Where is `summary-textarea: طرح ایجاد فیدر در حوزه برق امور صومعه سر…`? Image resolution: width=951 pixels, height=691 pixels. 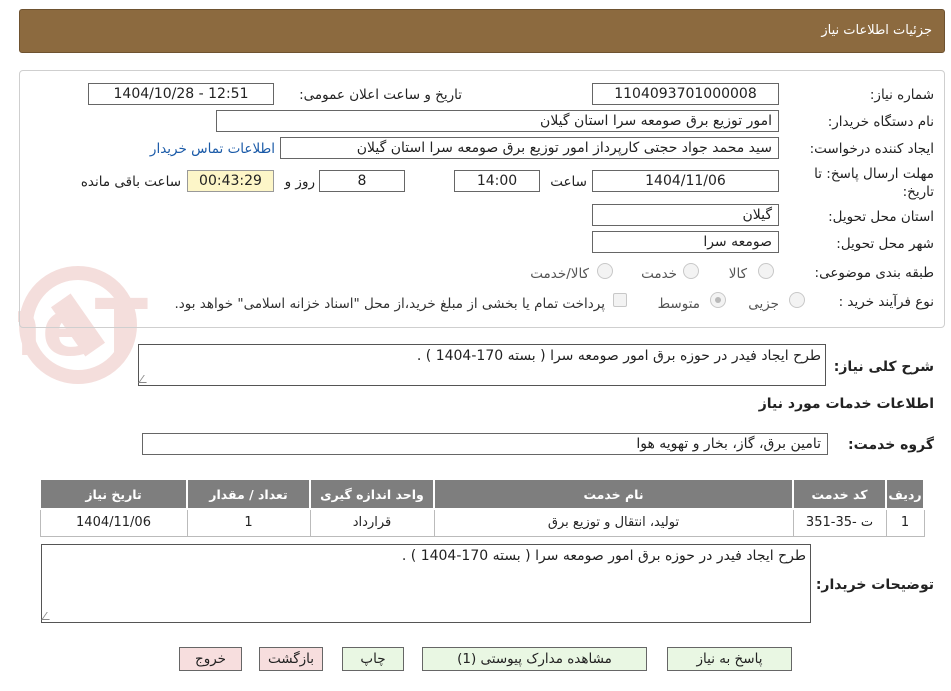 summary-textarea: طرح ایجاد فیدر در حوزه برق امور صومعه سر… is located at coordinates (482, 365).